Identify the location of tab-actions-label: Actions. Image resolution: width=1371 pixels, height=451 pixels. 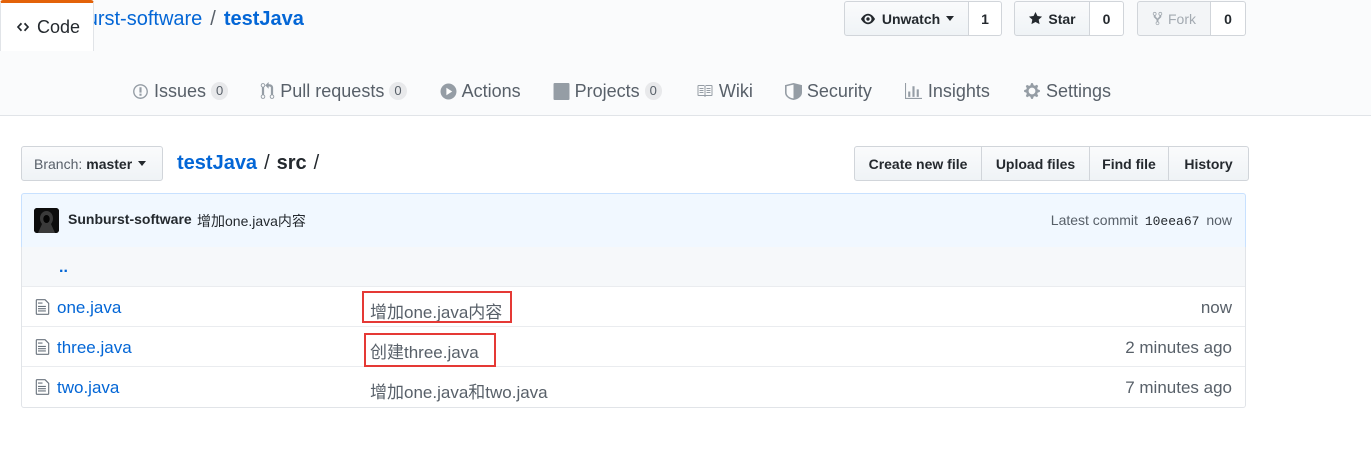
(491, 90).